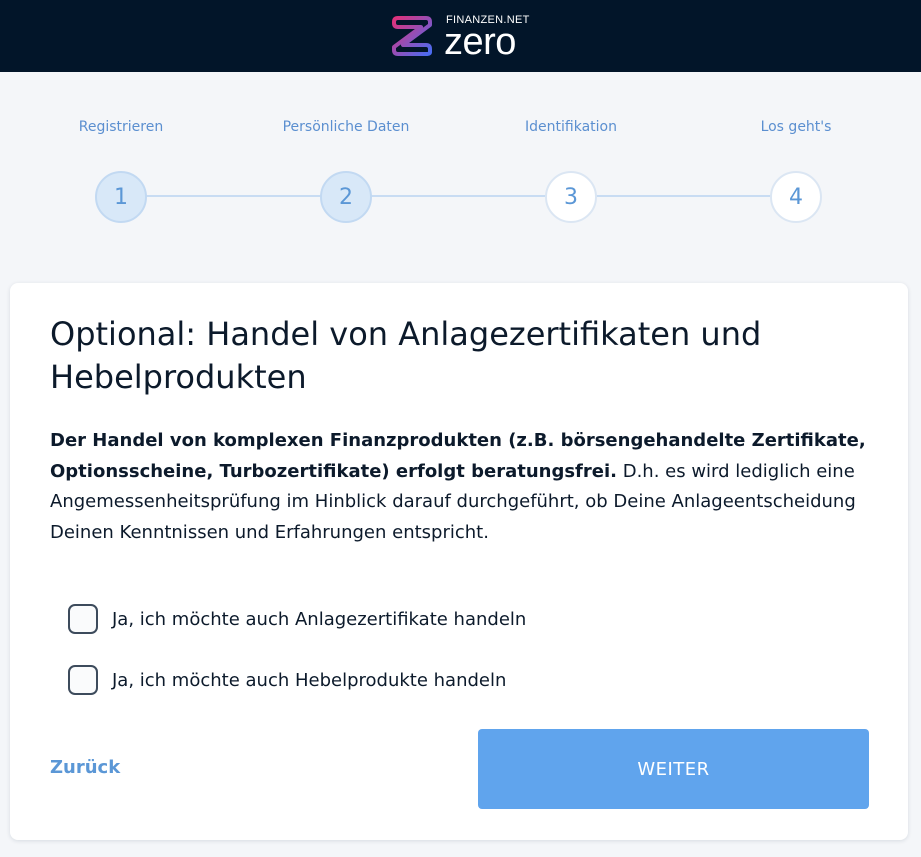  Describe the element at coordinates (83, 619) in the screenshot. I see `checkbox-anlagezertifikate` at that location.